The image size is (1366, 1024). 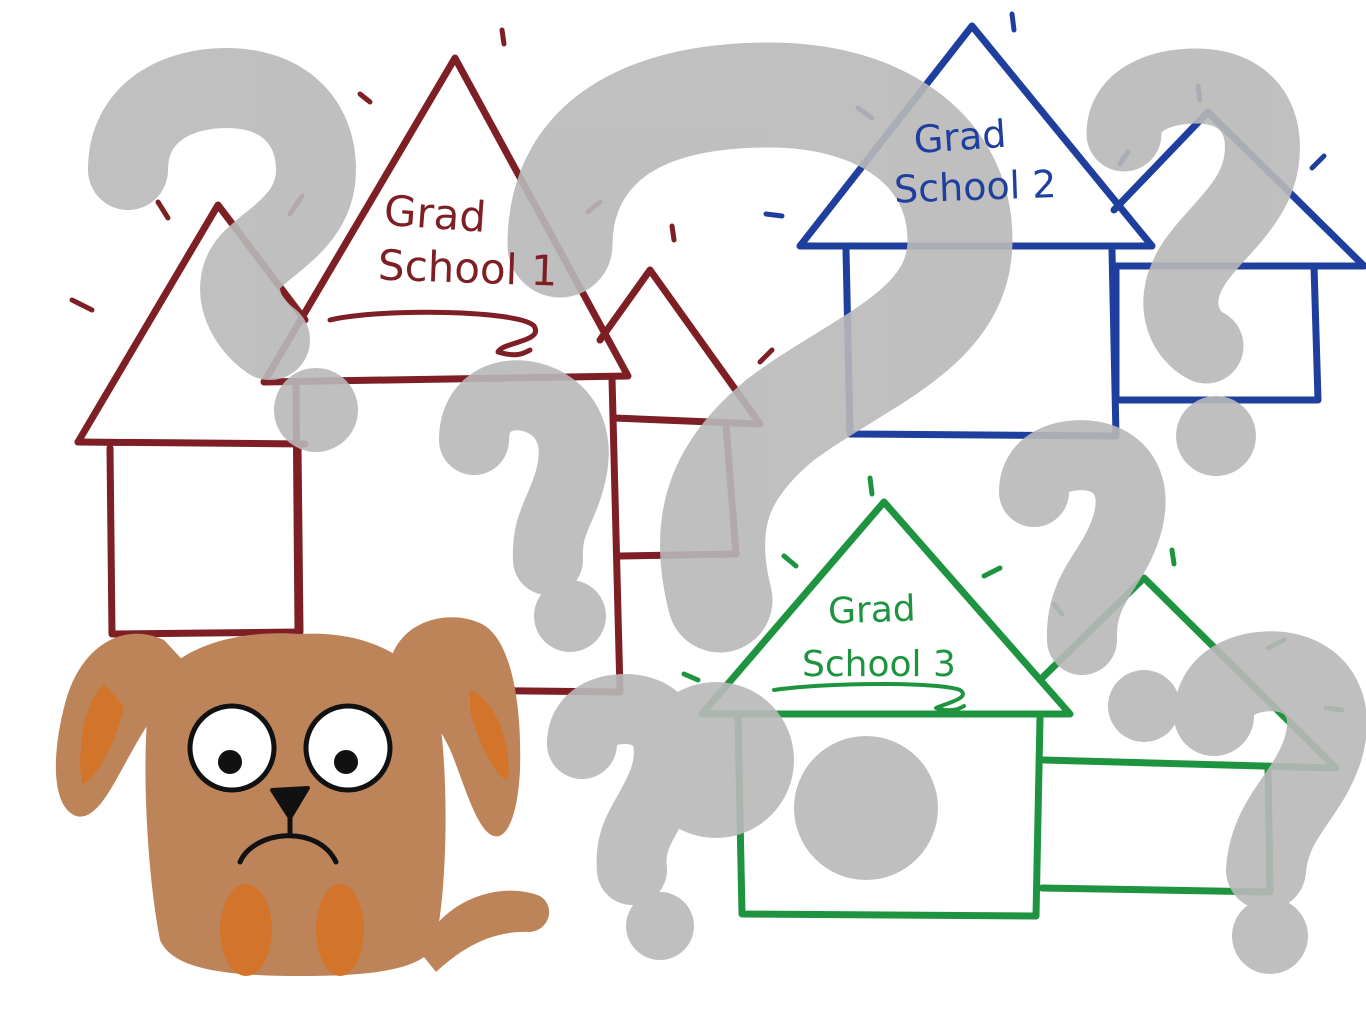 I want to click on gs1-label-line1: Grad, so click(x=434, y=214).